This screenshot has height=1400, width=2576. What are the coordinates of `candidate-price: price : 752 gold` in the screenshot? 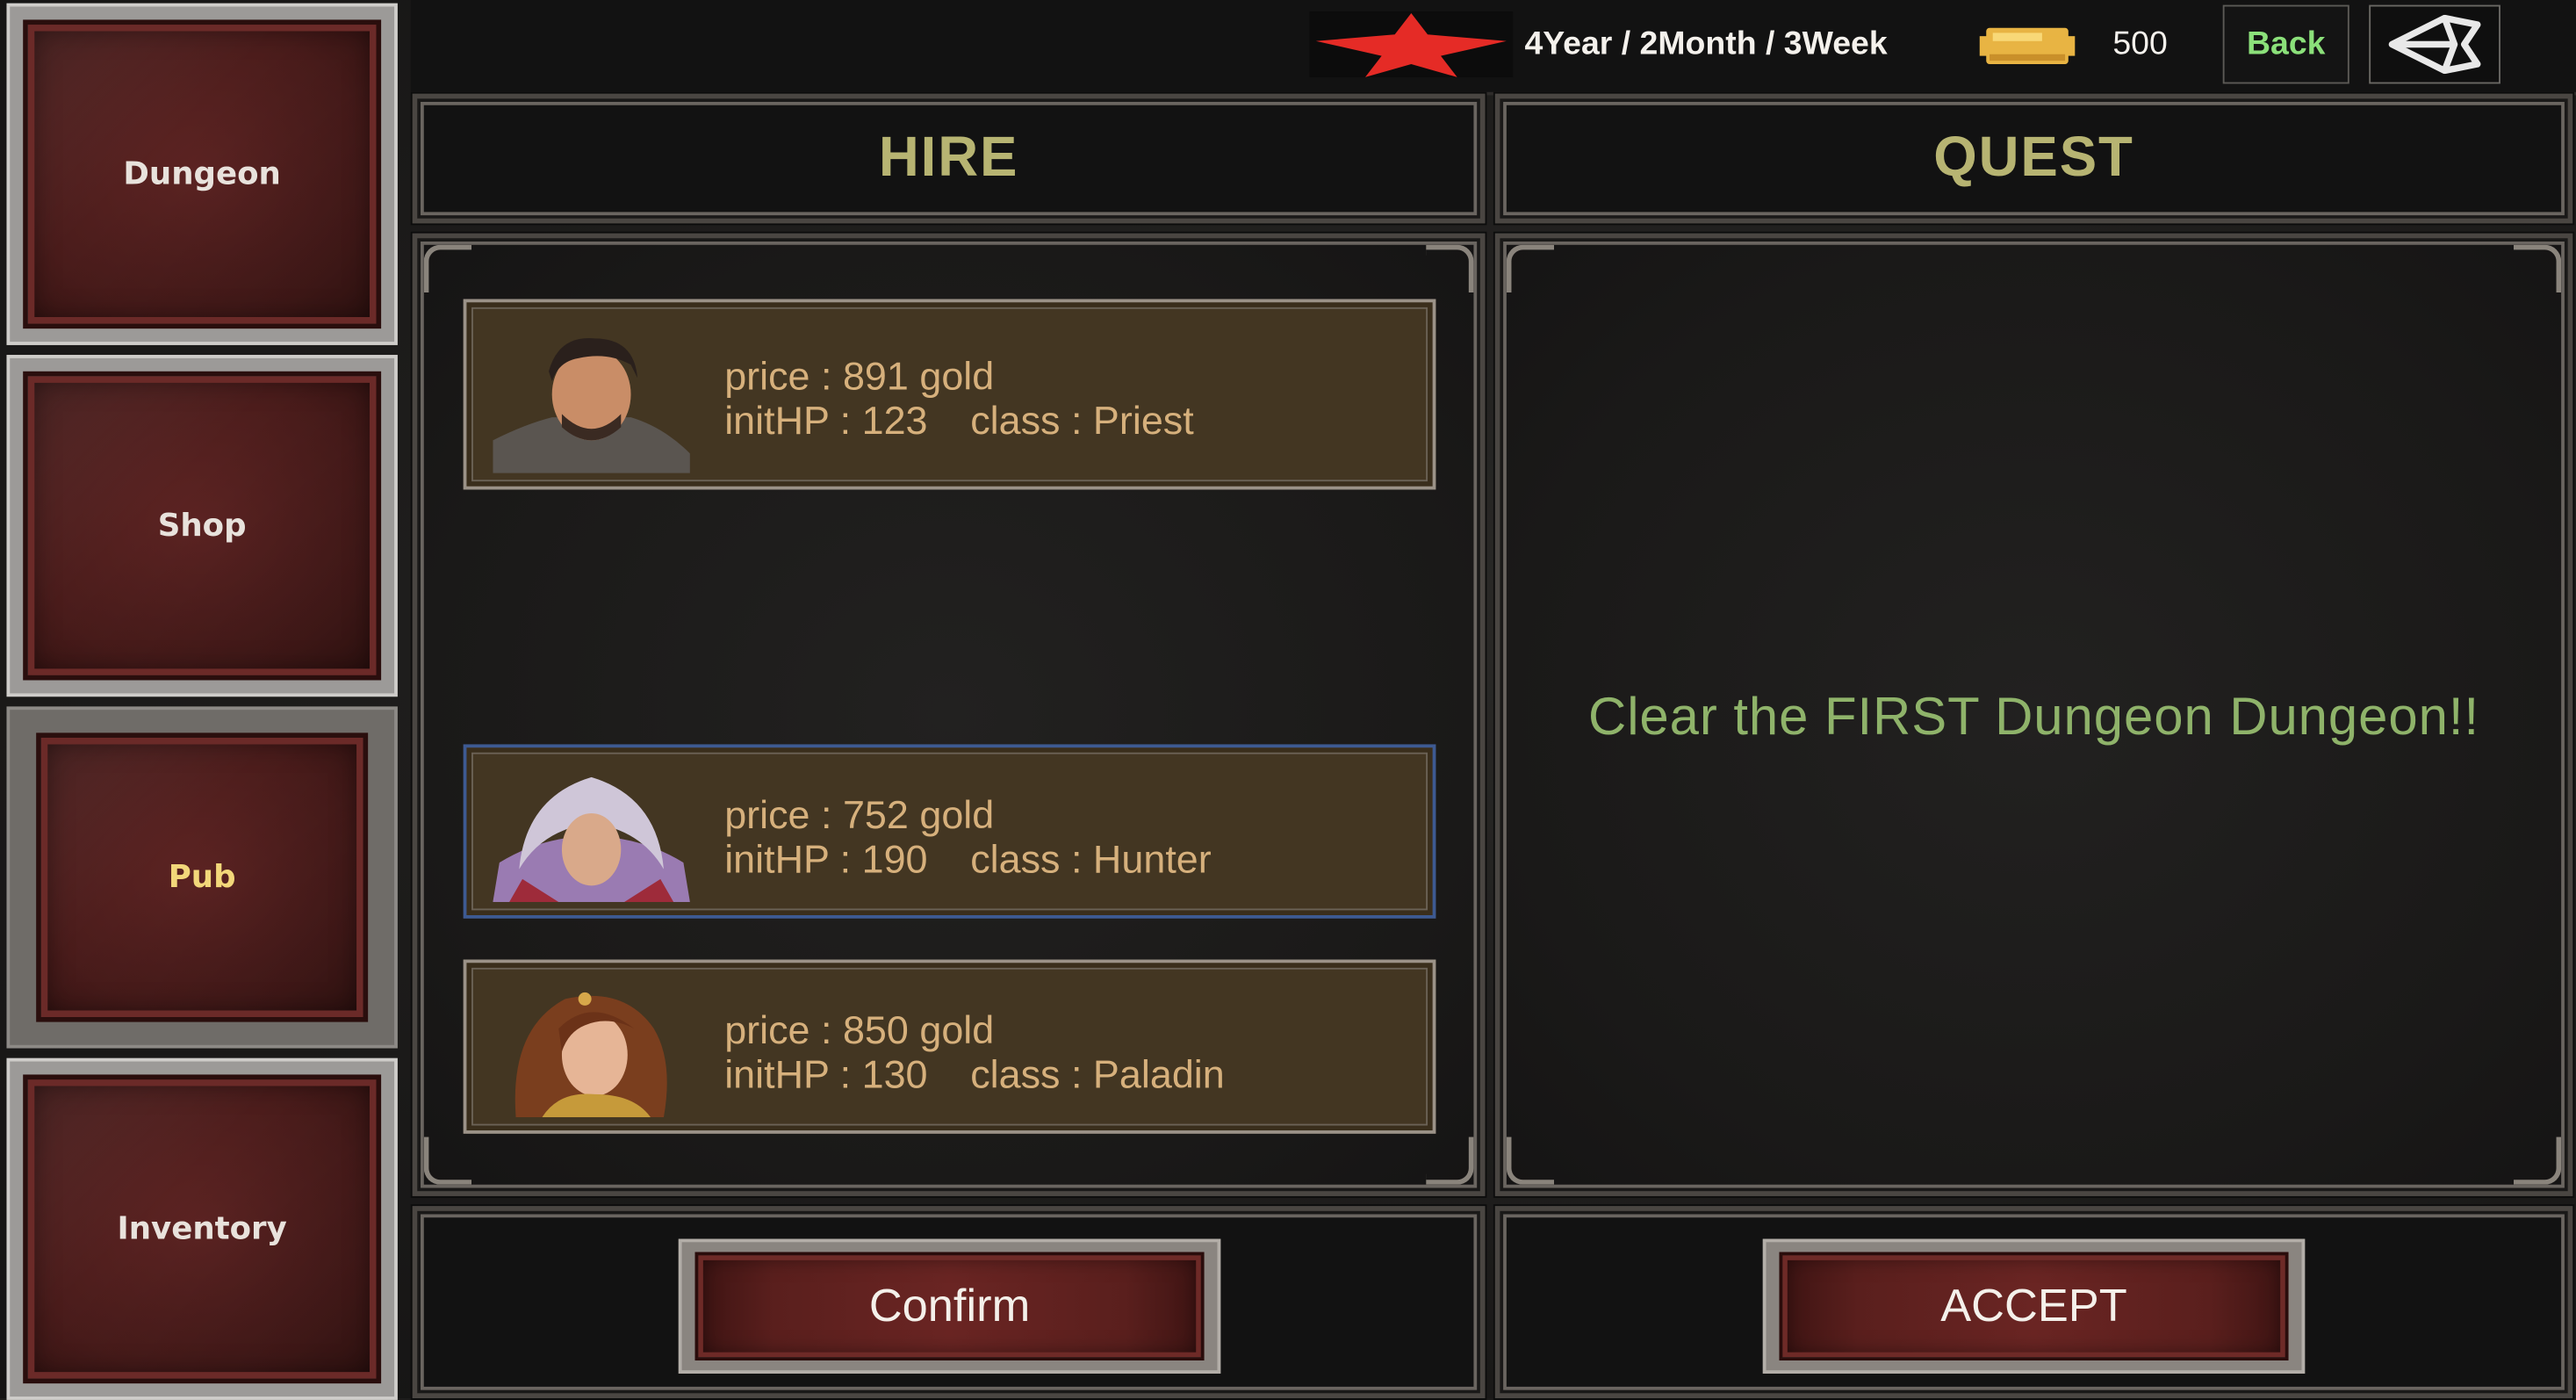 It's located at (859, 816).